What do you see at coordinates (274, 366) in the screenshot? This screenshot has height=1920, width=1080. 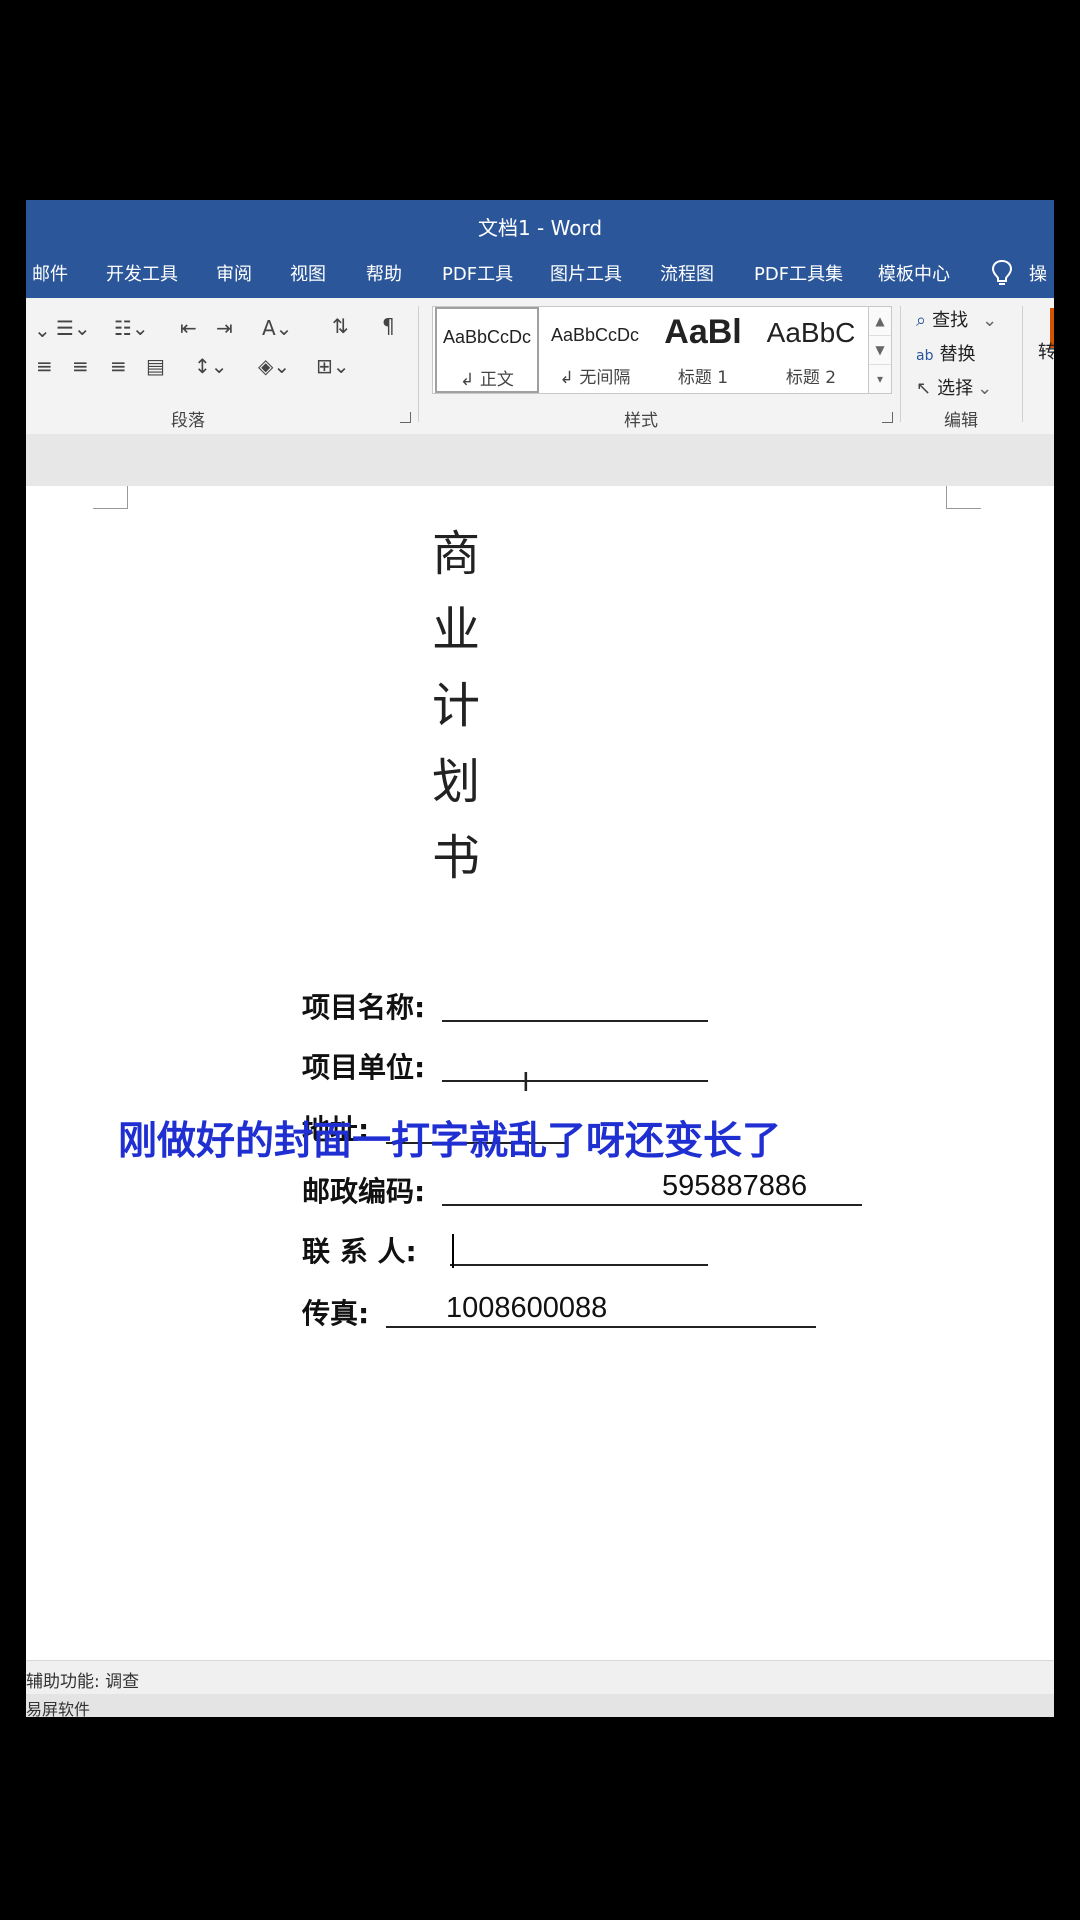 I see `shading-icon: ◈⌄` at bounding box center [274, 366].